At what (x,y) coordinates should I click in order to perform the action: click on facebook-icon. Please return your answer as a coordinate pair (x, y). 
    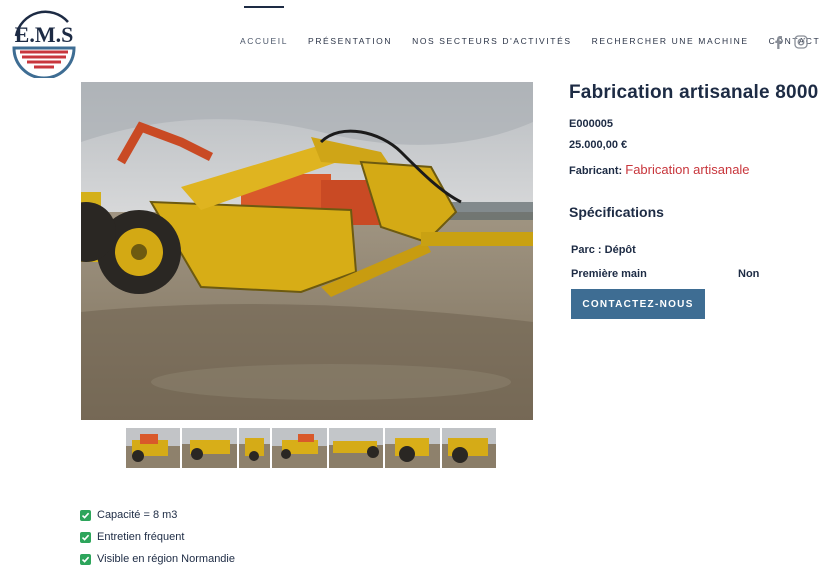
    Looking at the image, I should click on (778, 42).